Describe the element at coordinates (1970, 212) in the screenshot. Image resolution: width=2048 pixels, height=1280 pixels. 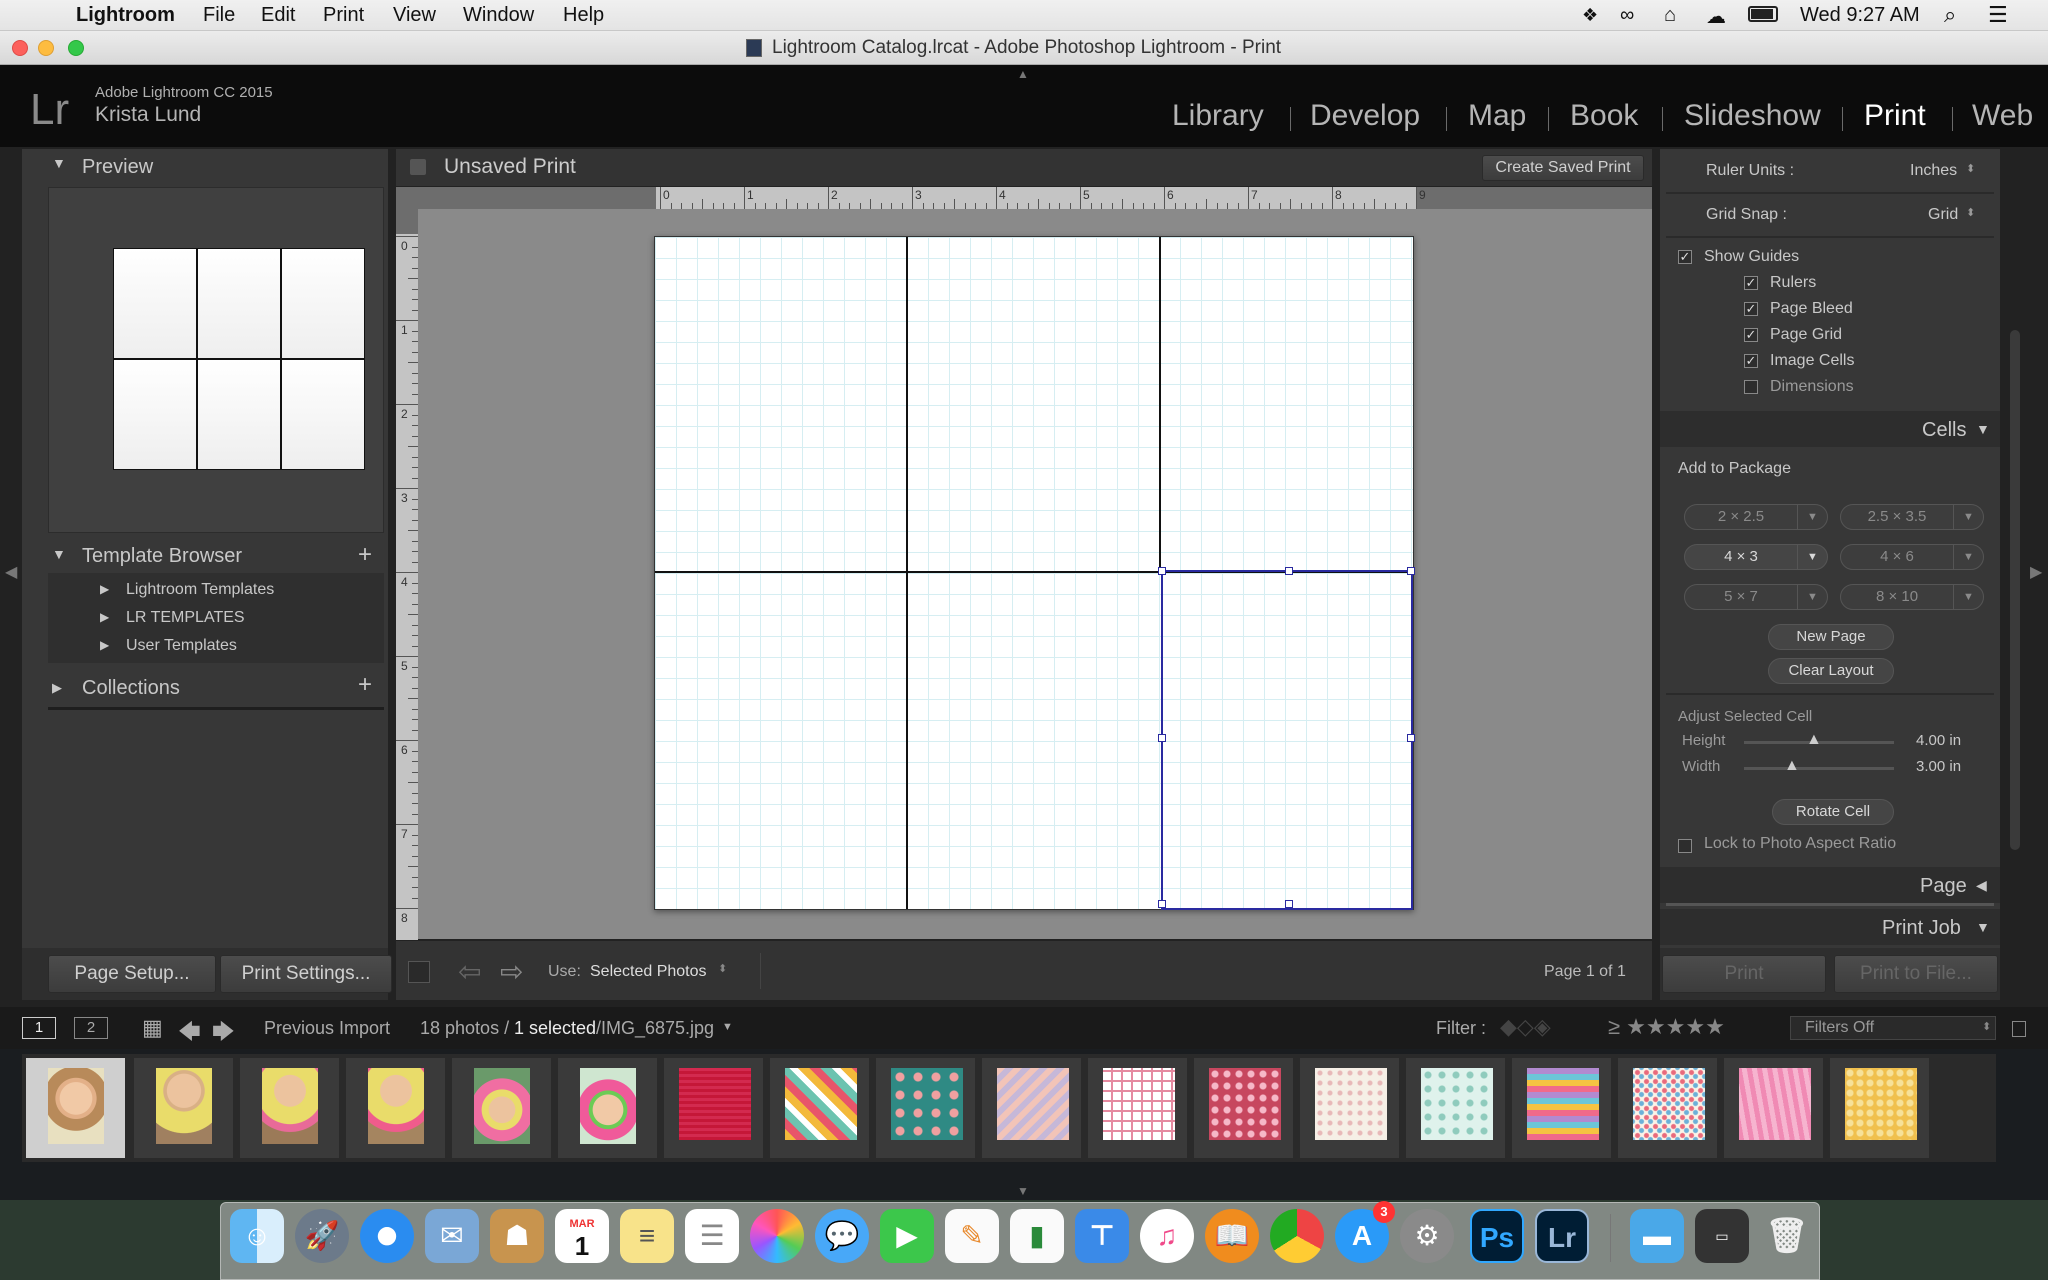
I see `grid-snap-stepper-icon: ⬍` at that location.